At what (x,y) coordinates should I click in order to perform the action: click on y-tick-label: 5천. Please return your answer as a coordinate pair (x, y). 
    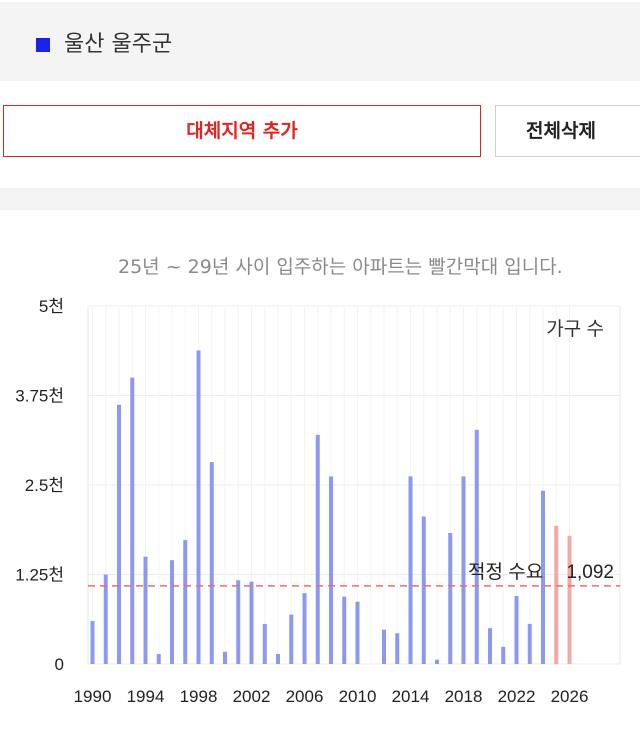
    Looking at the image, I should click on (51, 306).